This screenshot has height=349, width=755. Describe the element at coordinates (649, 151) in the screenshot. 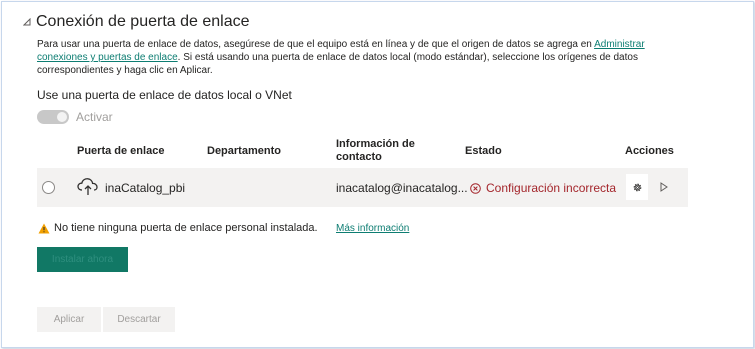

I see `header-actions: Acciones` at that location.